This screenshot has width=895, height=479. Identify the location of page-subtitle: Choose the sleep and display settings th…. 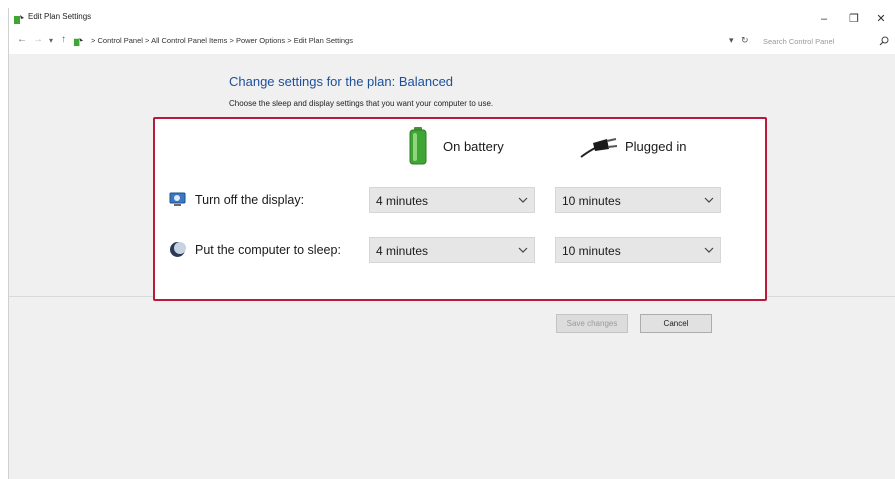
(361, 103).